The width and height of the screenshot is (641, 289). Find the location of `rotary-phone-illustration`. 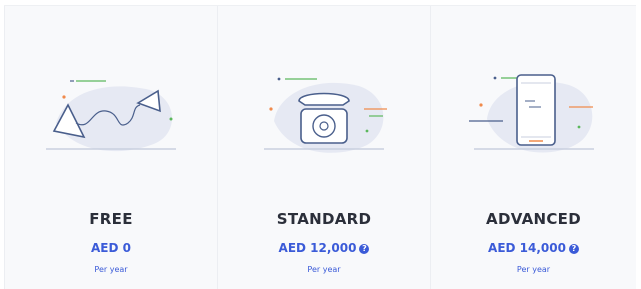

rotary-phone-illustration is located at coordinates (325, 115).